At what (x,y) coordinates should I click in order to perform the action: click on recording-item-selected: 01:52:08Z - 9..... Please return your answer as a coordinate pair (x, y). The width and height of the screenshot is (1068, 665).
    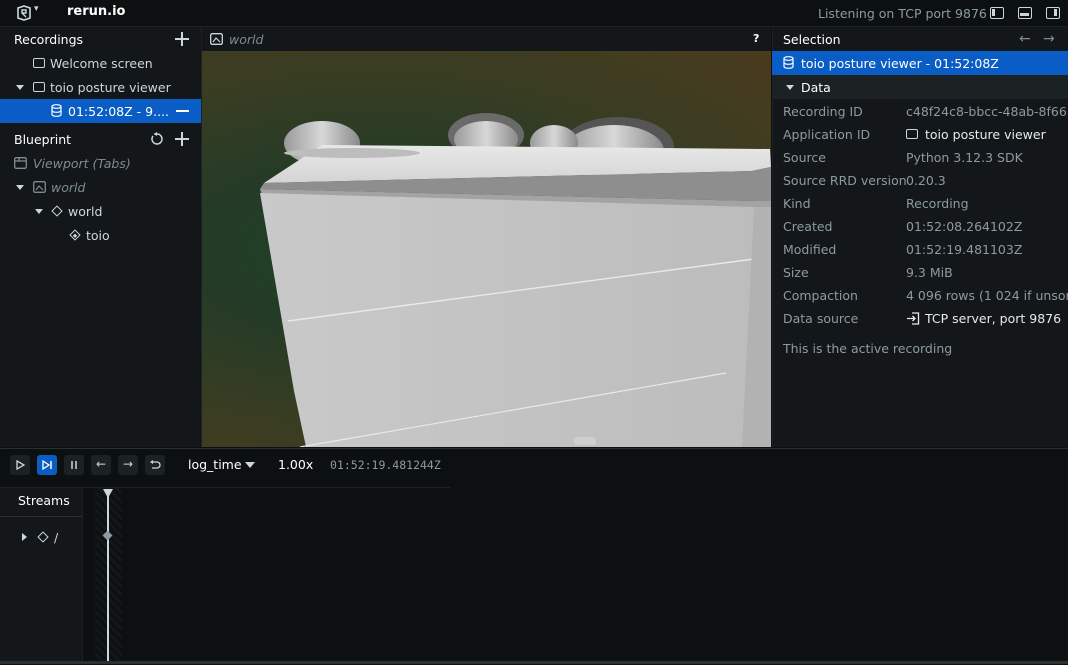
    Looking at the image, I should click on (100, 111).